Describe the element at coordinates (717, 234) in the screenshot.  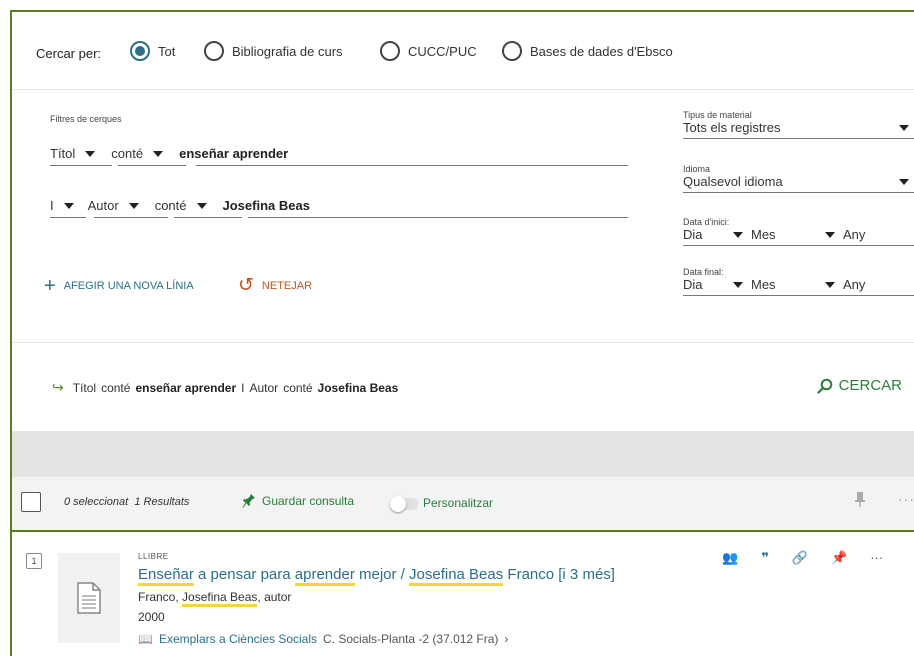
I see `start-day-select: Dia` at that location.